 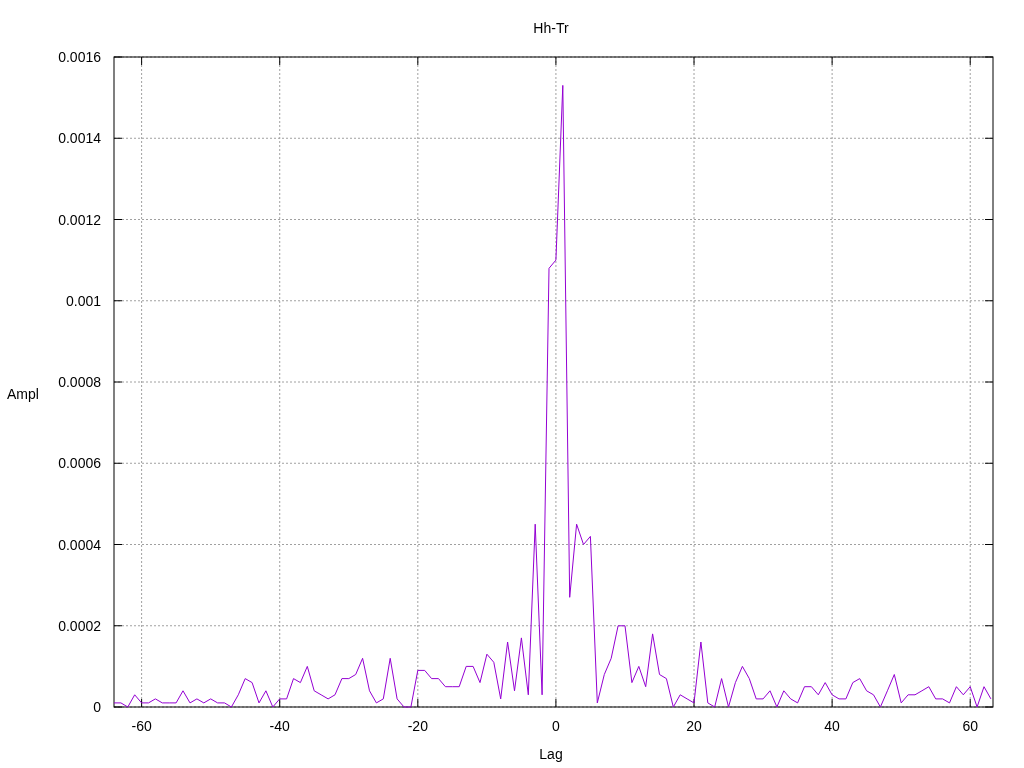 What do you see at coordinates (79, 463) in the screenshot?
I see `tick-label: 0.0006` at bounding box center [79, 463].